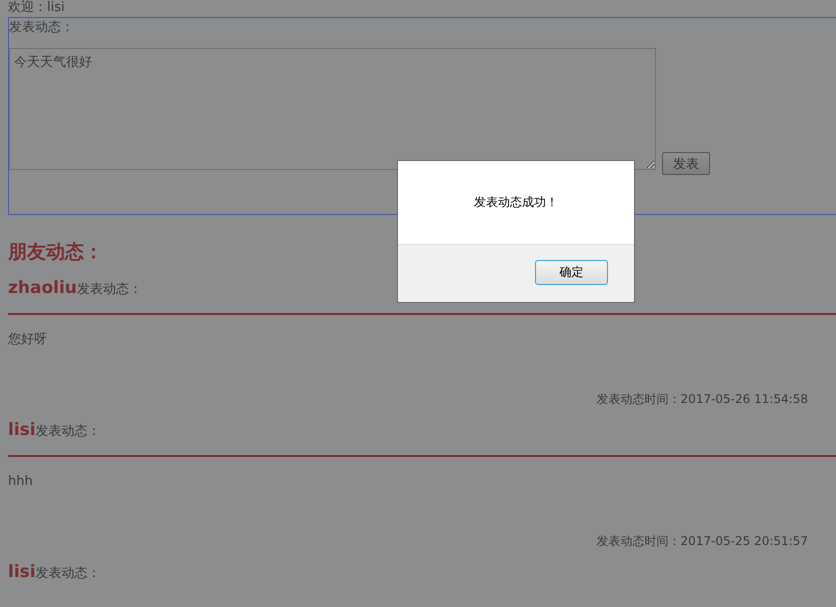 This screenshot has height=607, width=836. I want to click on publish-button: 发表, so click(686, 163).